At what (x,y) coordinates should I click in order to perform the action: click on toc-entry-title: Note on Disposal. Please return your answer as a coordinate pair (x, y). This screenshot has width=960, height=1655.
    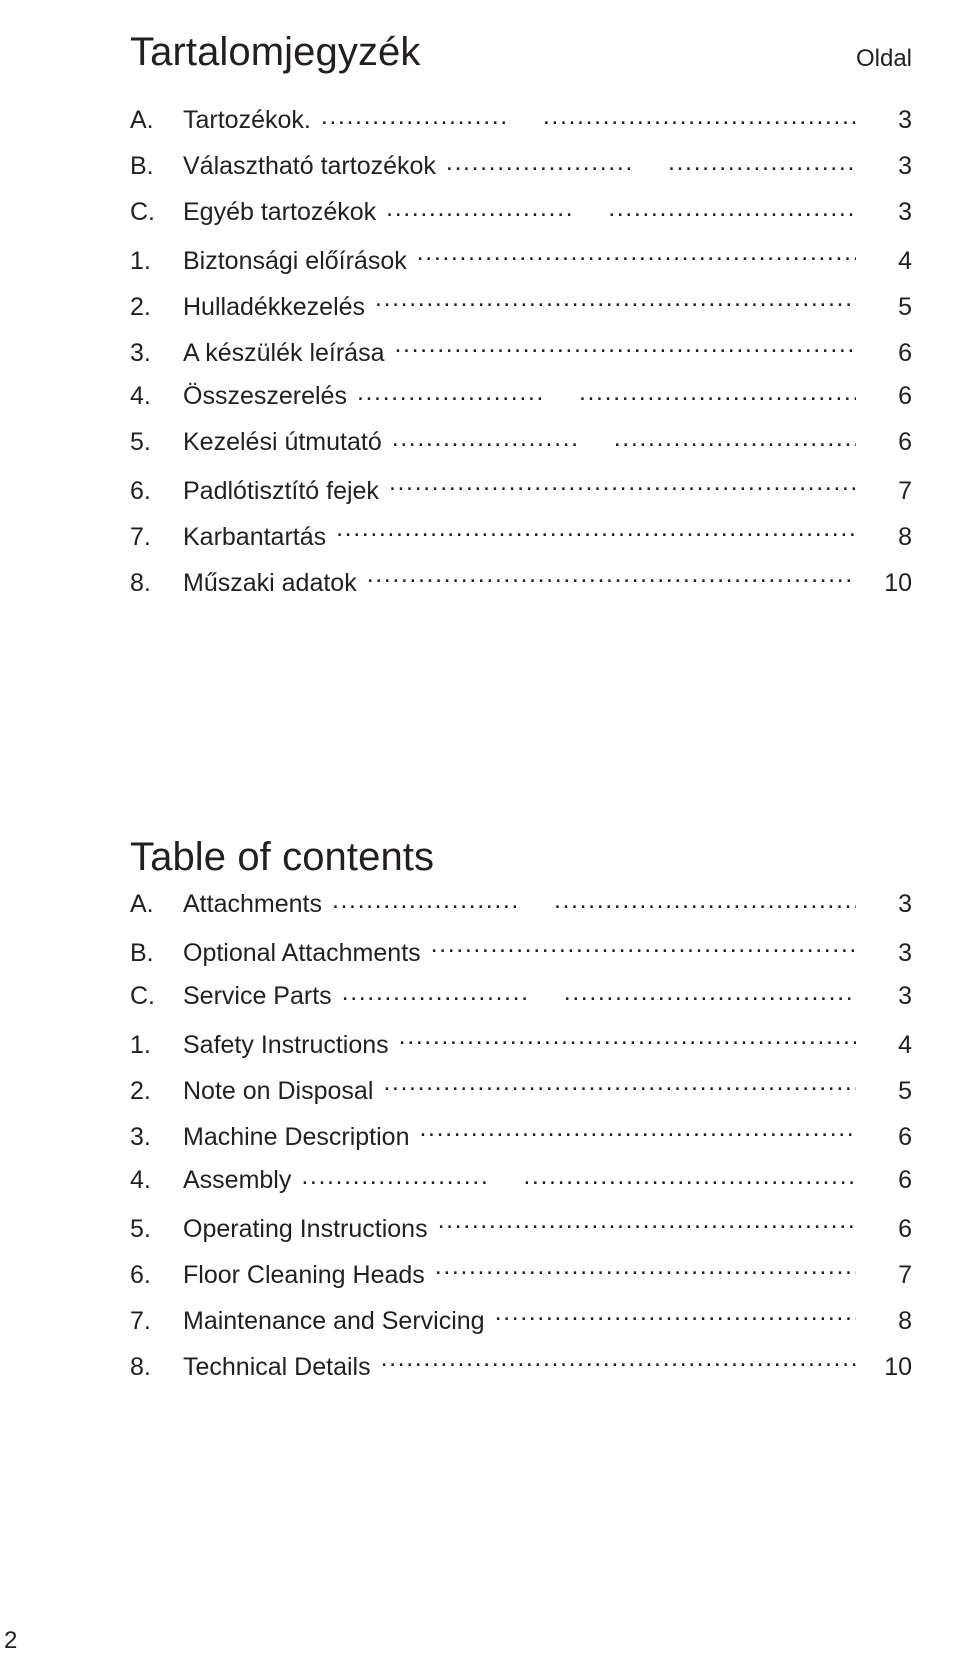
    Looking at the image, I should click on (278, 1091).